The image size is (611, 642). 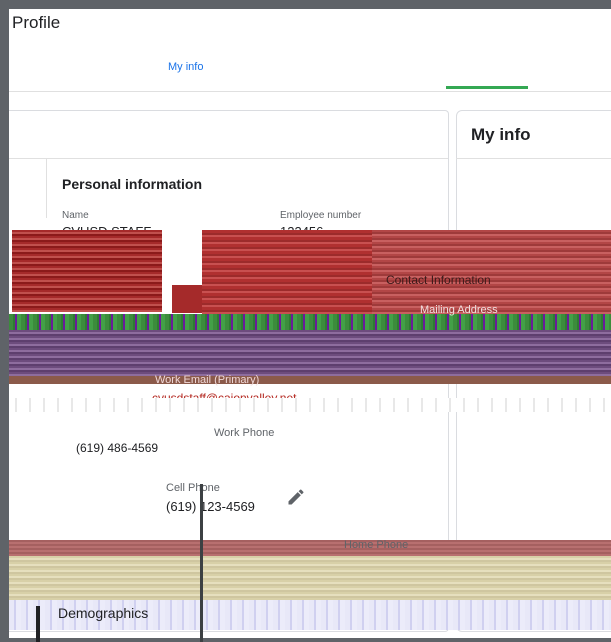 What do you see at coordinates (210, 506) in the screenshot?
I see `cell-phone-value: (619) 123-4569` at bounding box center [210, 506].